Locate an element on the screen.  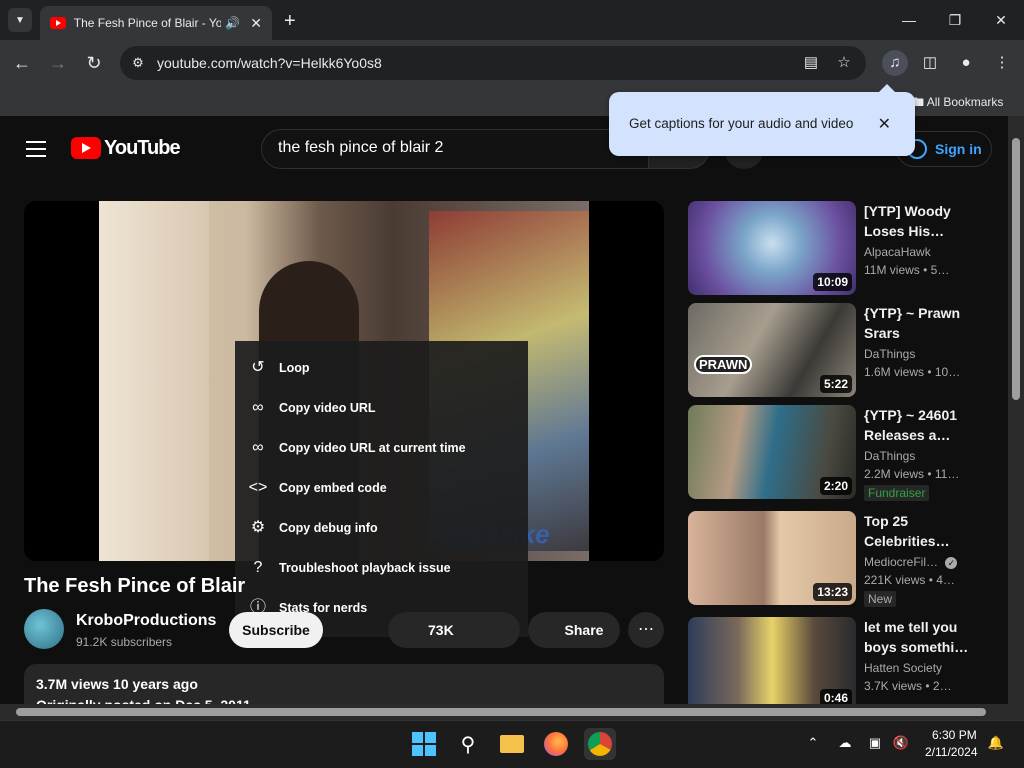
ctx-label: Loop is located at coordinates (294, 368).